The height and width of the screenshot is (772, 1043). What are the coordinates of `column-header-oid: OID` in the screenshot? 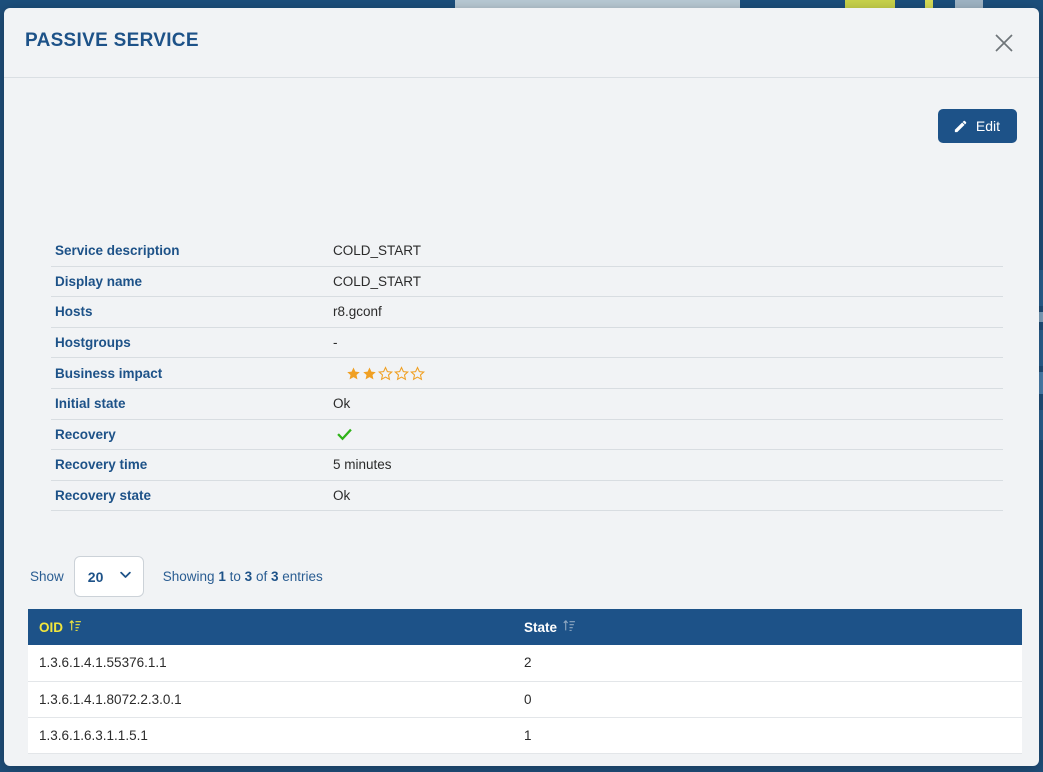 It's located at (270, 627).